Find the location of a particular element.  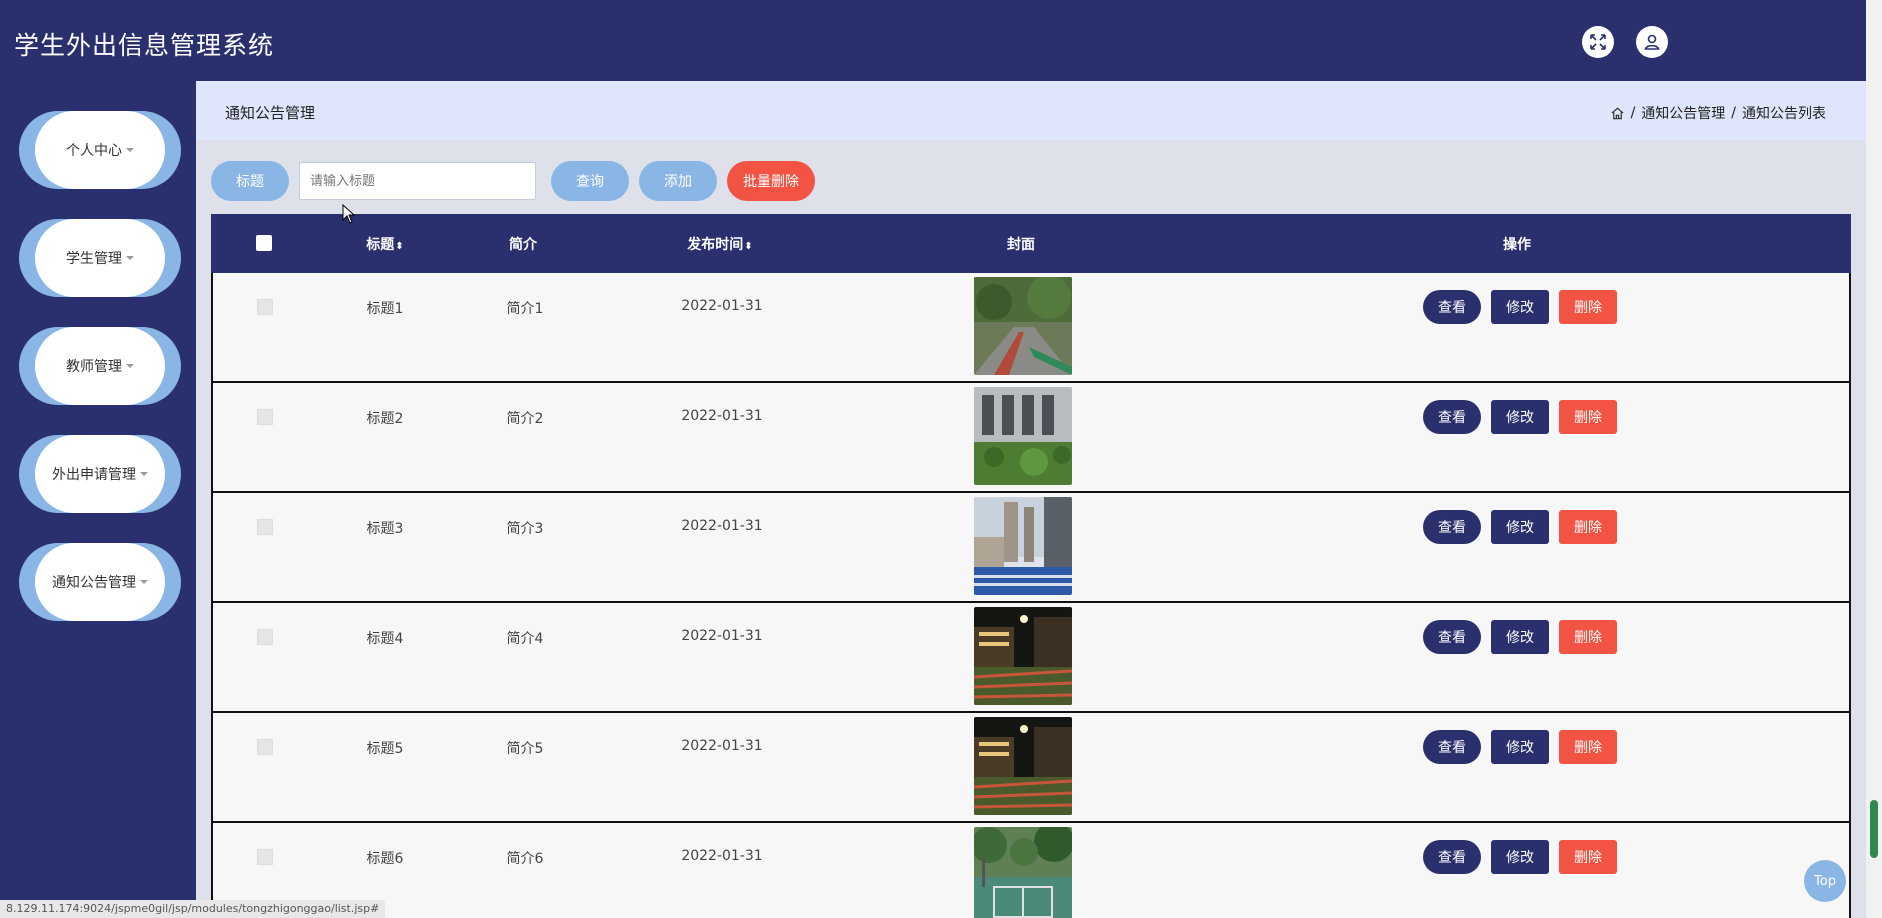

cell-title: 标题5 is located at coordinates (385, 749).